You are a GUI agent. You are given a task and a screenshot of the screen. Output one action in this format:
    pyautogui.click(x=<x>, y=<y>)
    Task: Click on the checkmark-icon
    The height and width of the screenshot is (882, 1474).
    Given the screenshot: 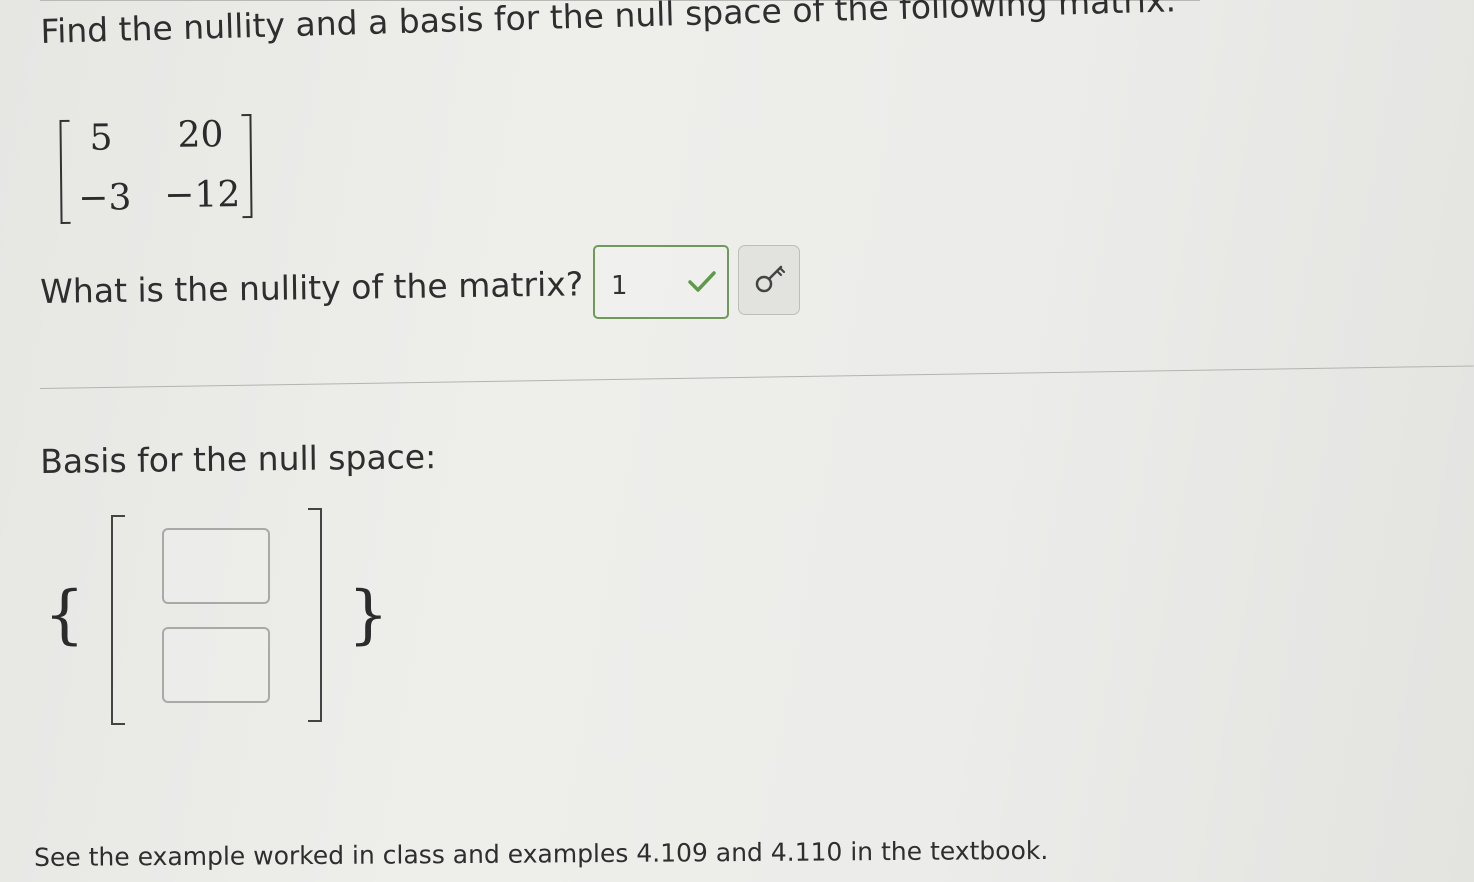 What is the action you would take?
    pyautogui.click(x=702, y=281)
    